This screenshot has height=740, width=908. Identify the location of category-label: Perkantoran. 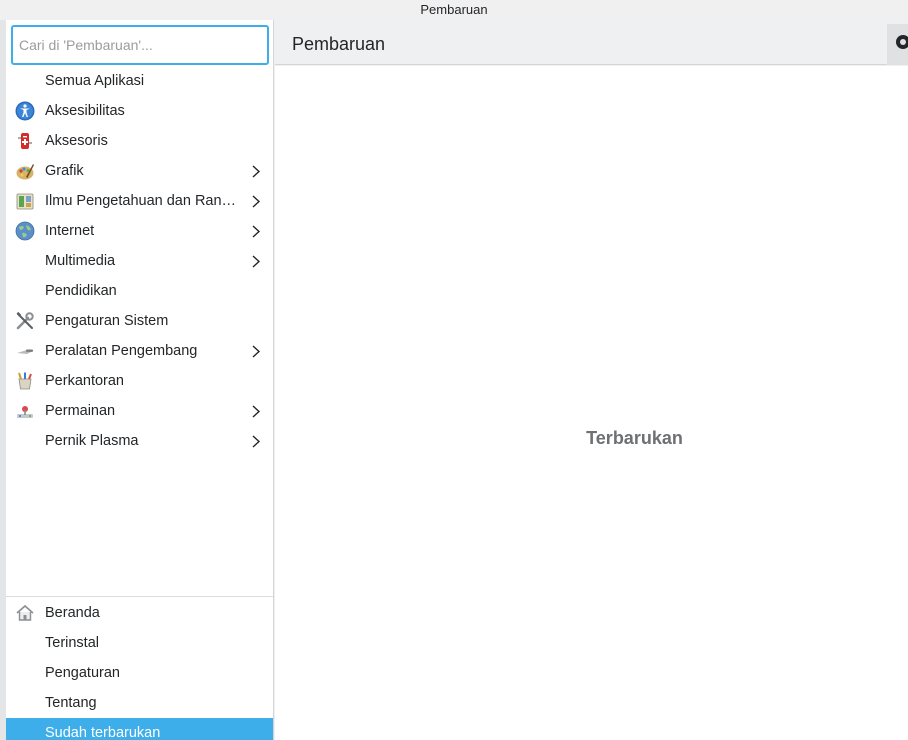
(84, 381).